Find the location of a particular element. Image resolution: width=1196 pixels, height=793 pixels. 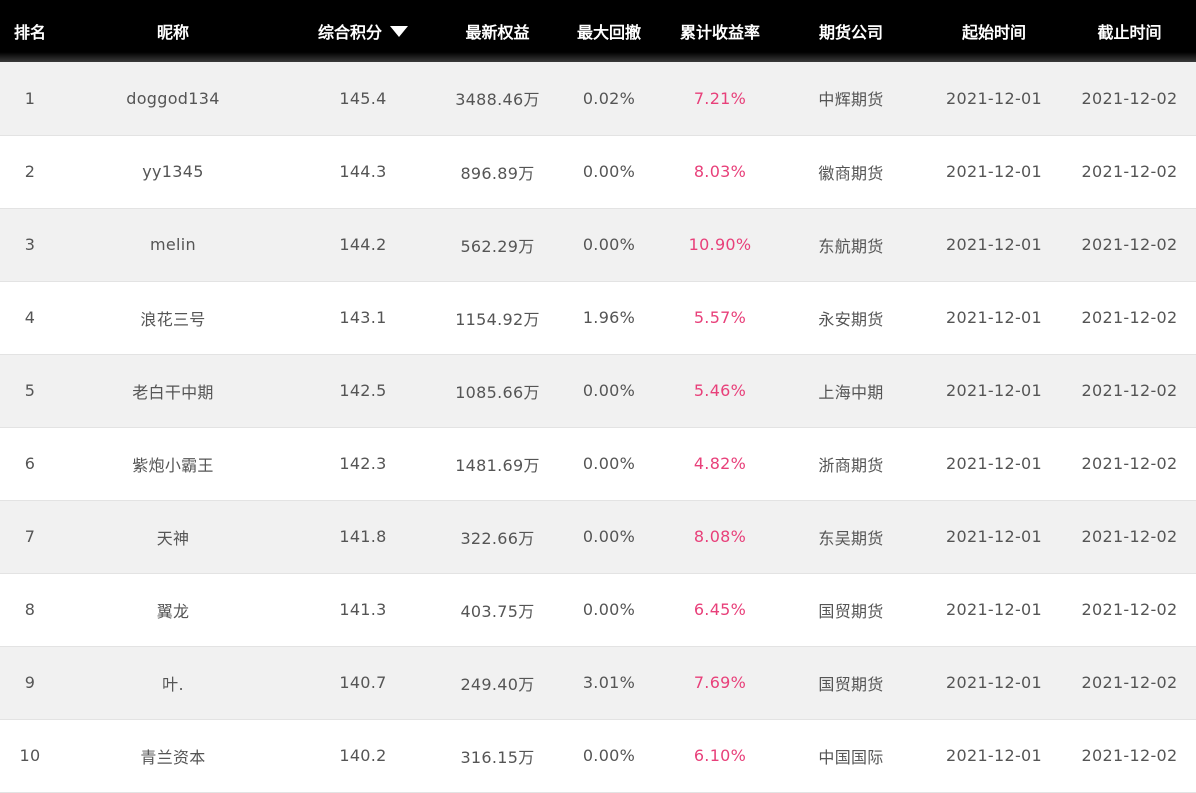

return-rate-cell: 7.21% is located at coordinates (720, 98).